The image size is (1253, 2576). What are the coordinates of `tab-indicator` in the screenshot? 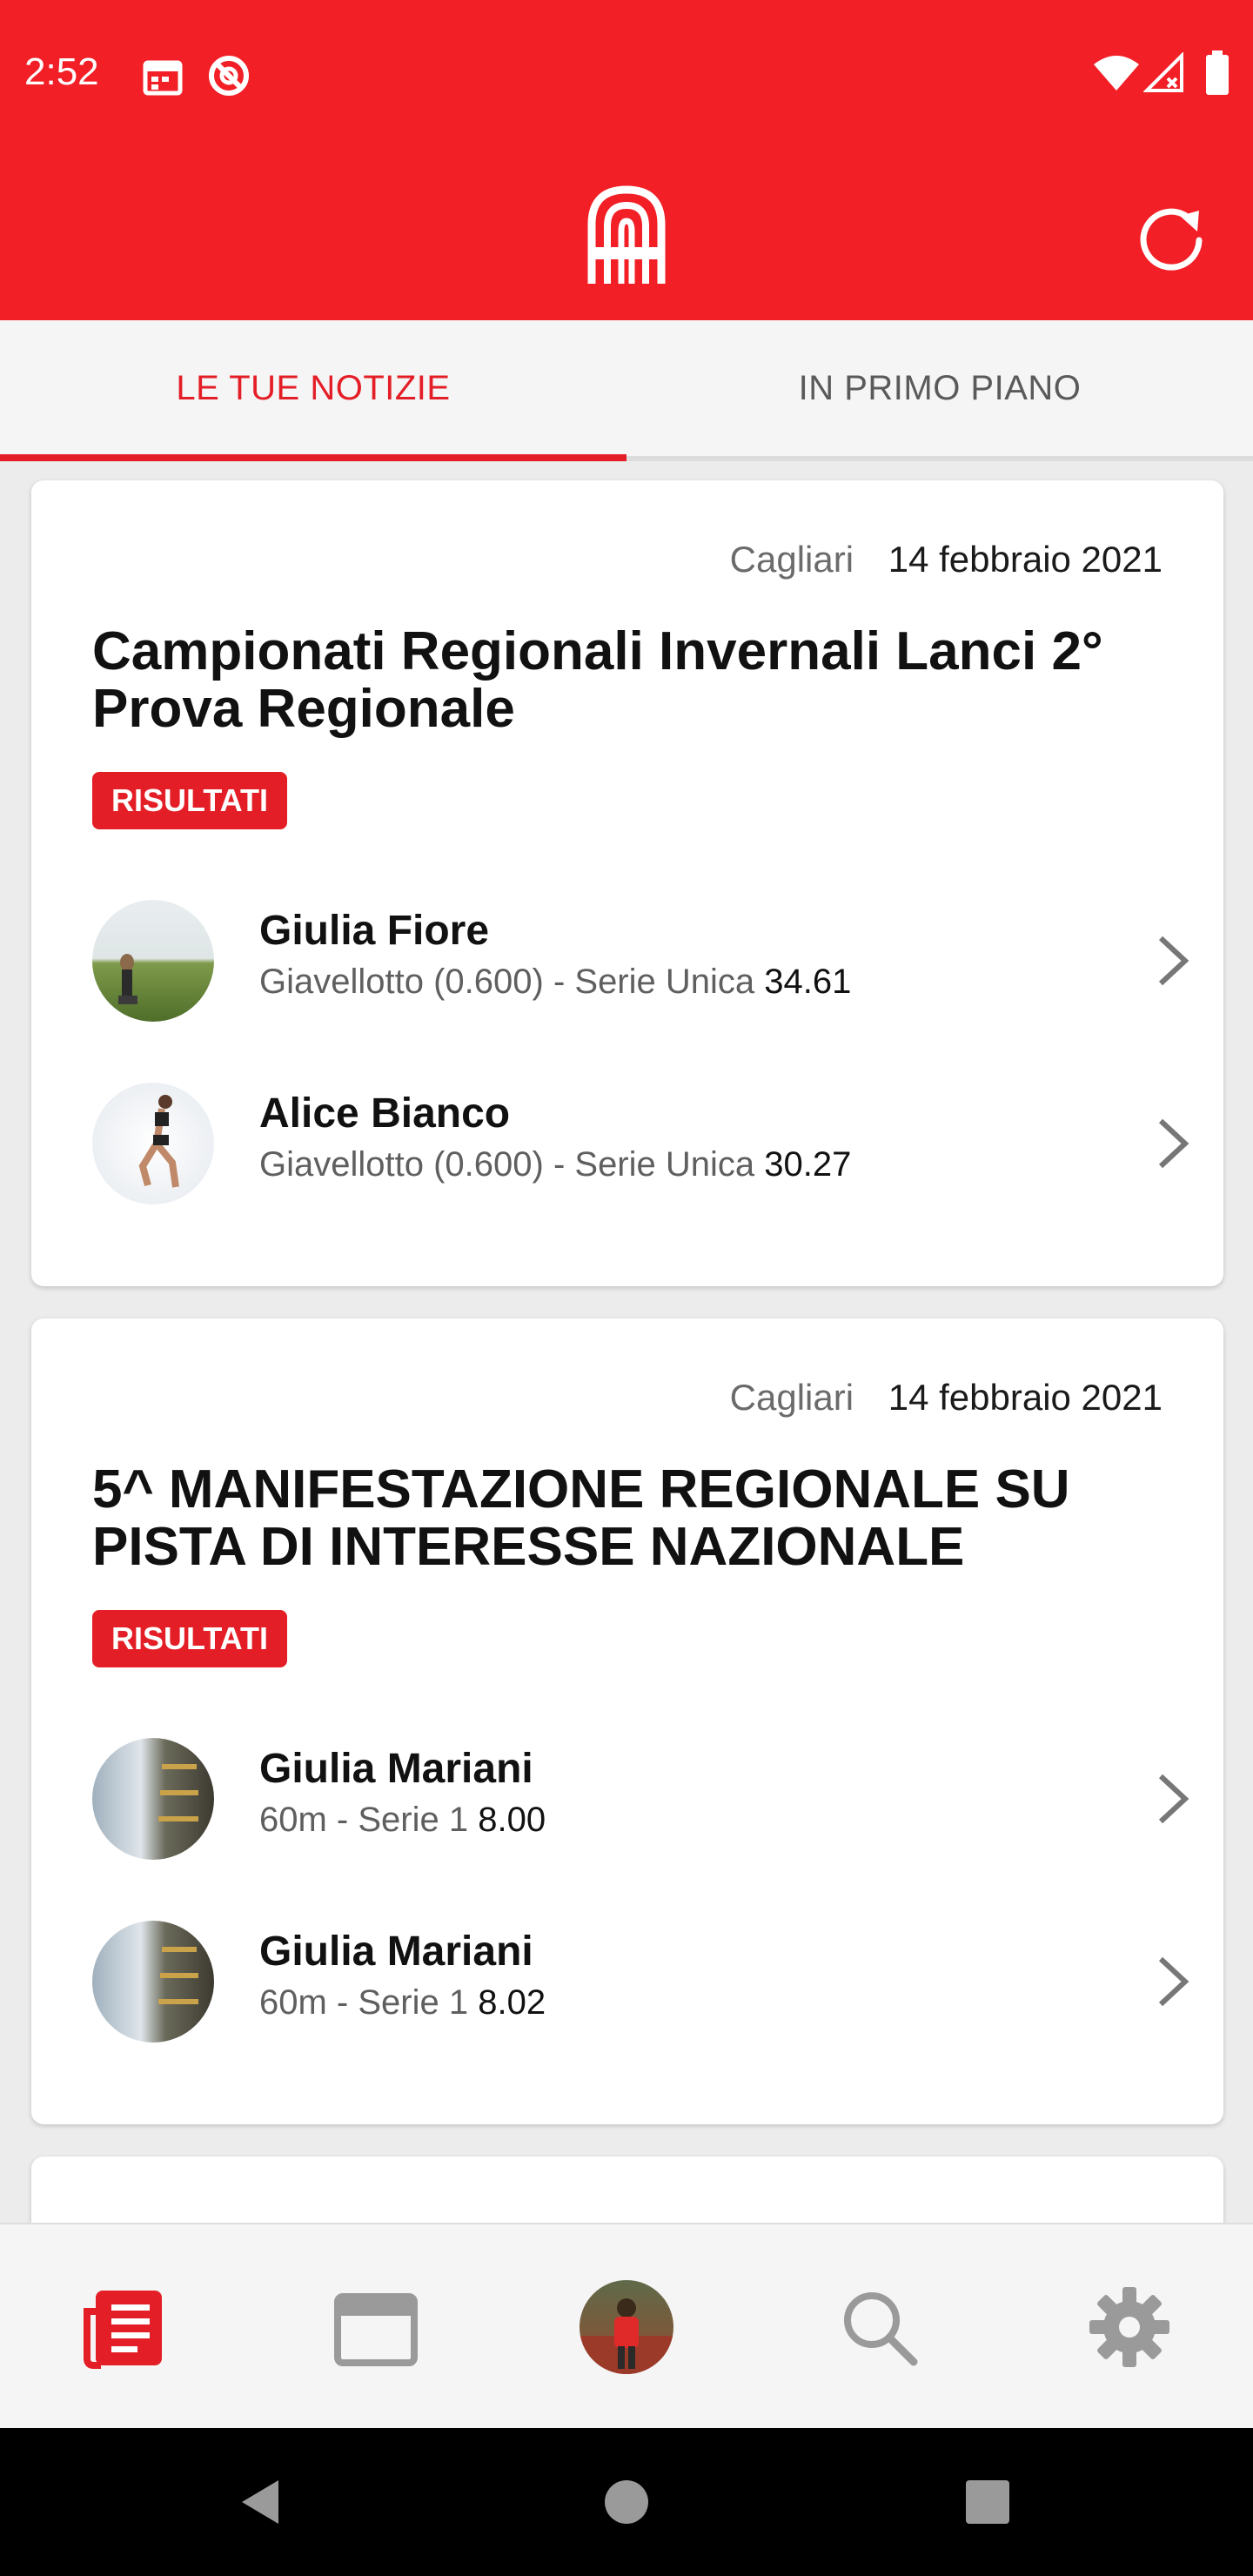 It's located at (313, 458).